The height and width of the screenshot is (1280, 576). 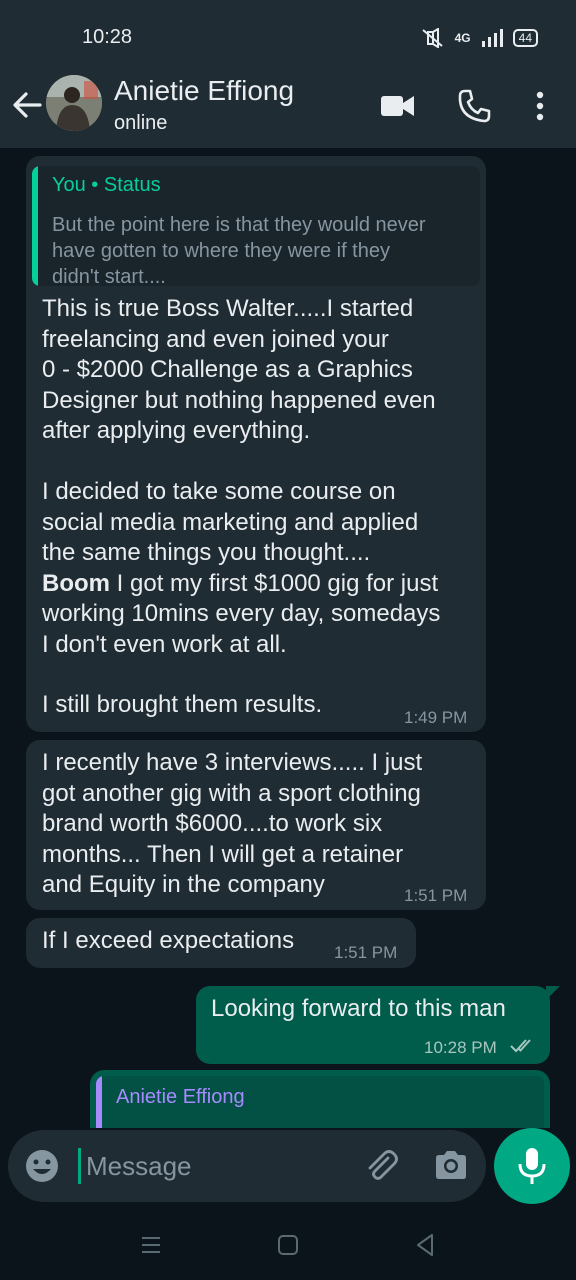 What do you see at coordinates (180, 1097) in the screenshot?
I see `quote-title: Anietie Effiong` at bounding box center [180, 1097].